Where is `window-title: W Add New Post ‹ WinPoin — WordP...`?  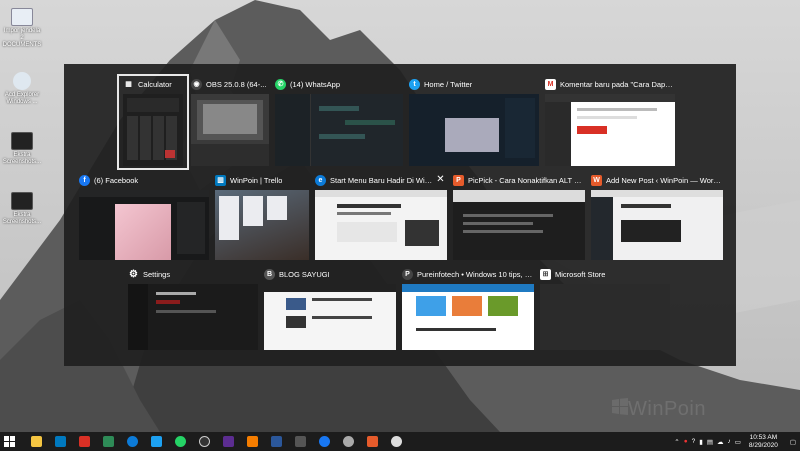
window-title: W Add New Post ‹ WinPoin — WordP... is located at coordinates (657, 180).